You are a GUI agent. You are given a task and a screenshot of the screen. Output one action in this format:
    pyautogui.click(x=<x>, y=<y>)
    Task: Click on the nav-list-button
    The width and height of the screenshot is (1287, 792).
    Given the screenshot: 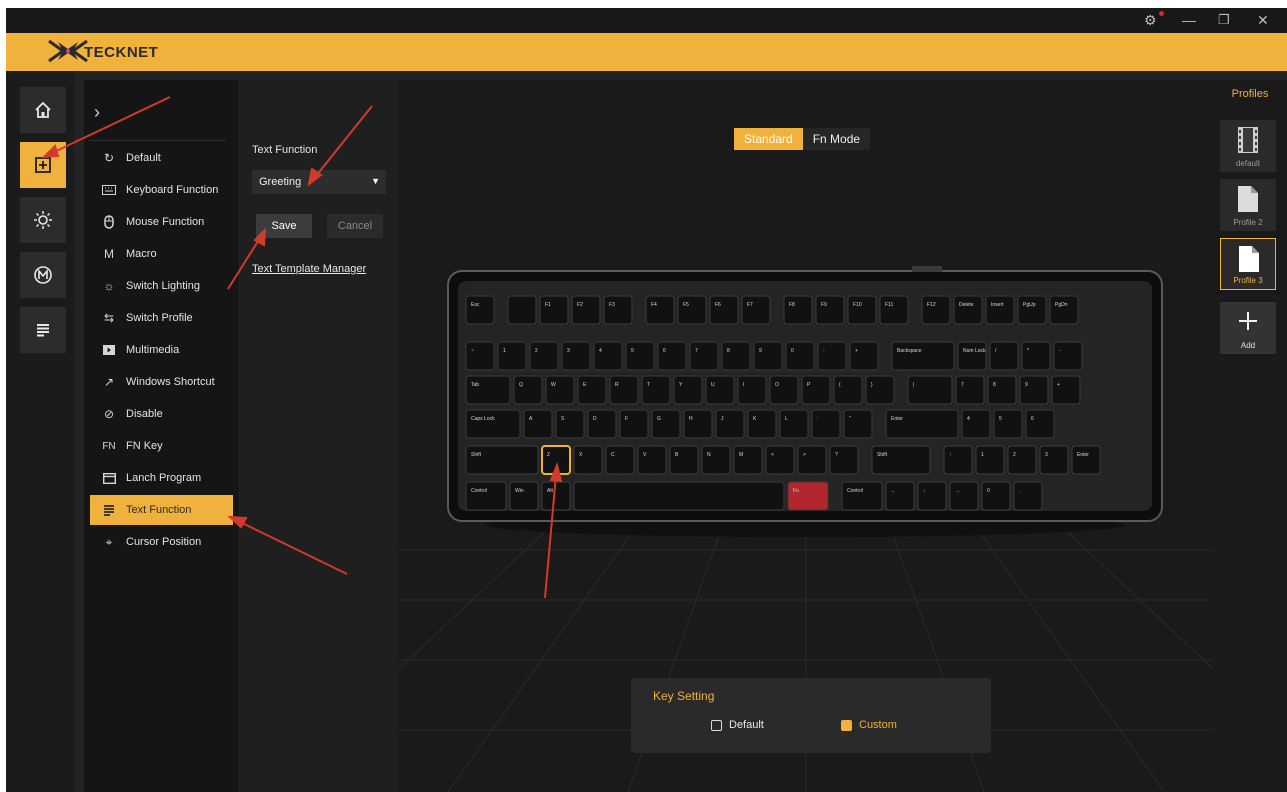 What is the action you would take?
    pyautogui.click(x=43, y=330)
    